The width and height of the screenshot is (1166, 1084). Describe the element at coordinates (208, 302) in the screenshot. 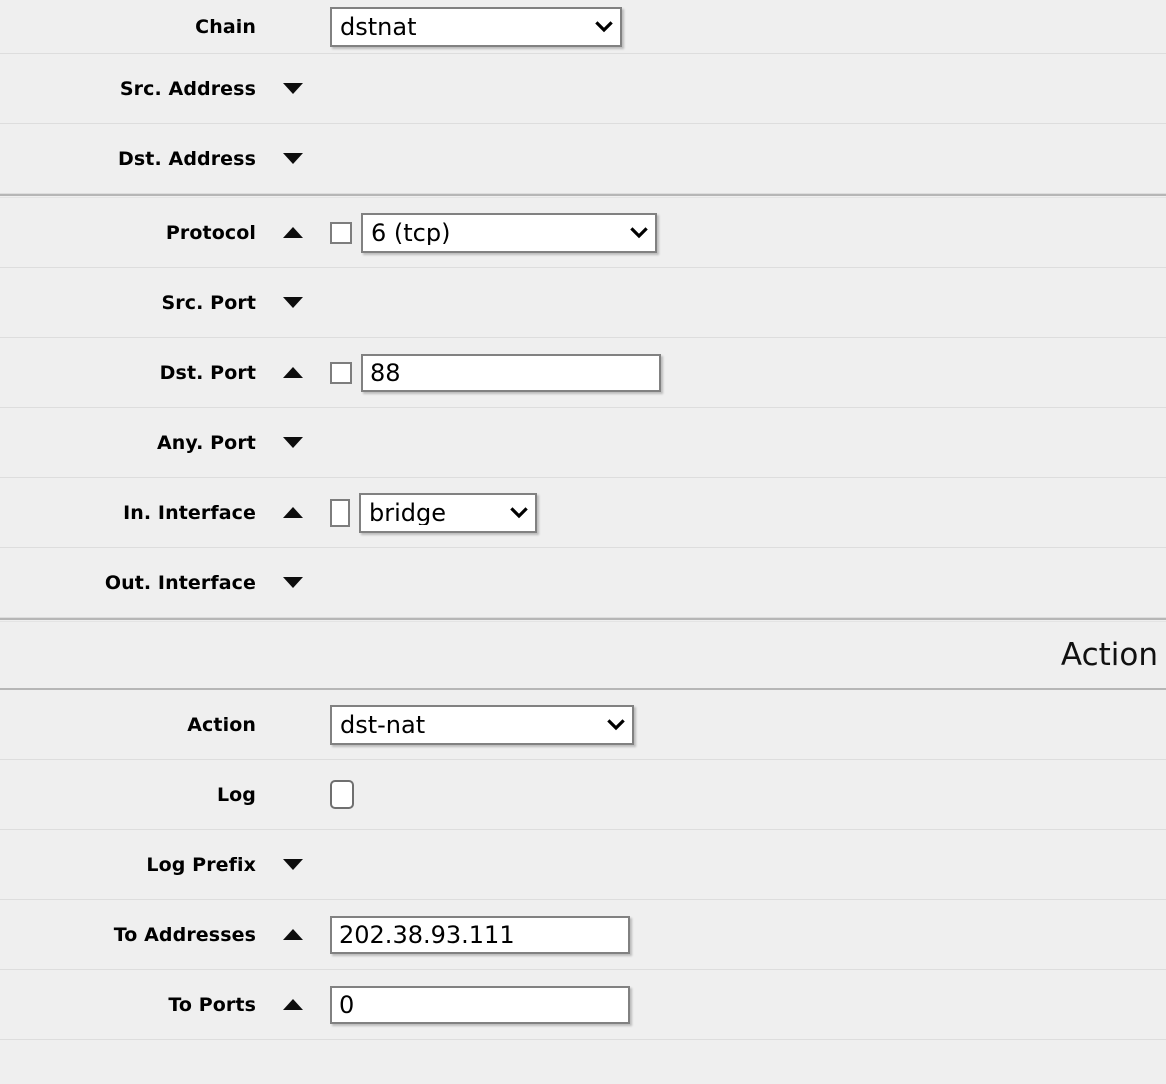

I see `field-label-src-port: Src. Port` at that location.